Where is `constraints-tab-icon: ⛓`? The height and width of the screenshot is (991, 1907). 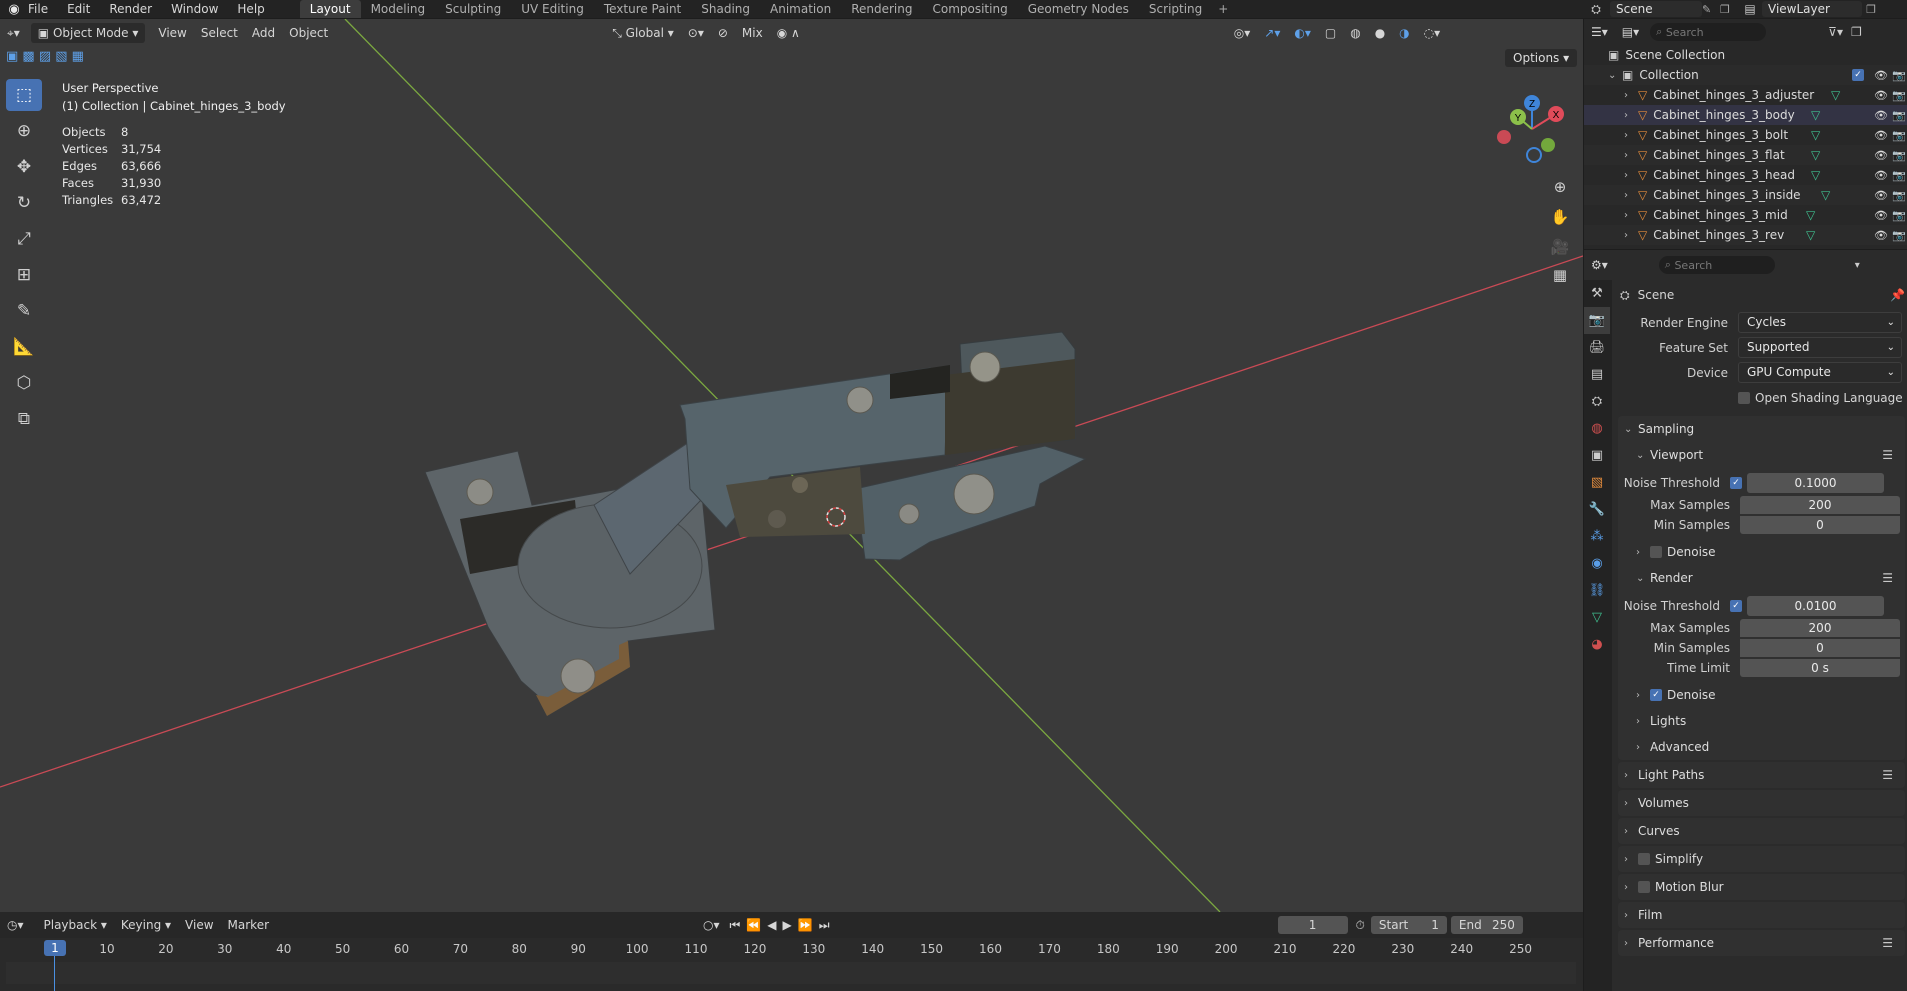
constraints-tab-icon: ⛓ is located at coordinates (1597, 590).